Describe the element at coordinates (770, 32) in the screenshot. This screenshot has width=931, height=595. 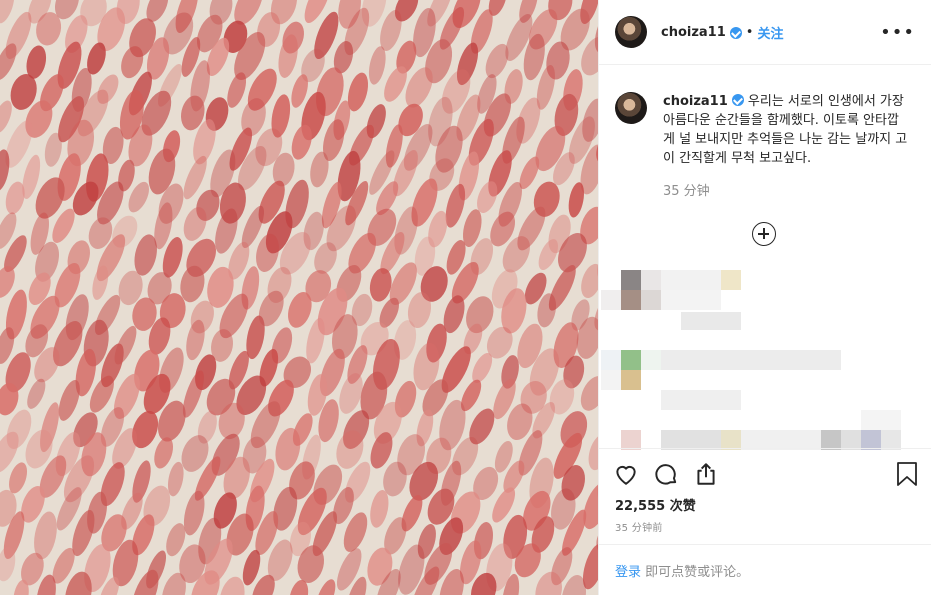
I see `follow-button: 关注` at that location.